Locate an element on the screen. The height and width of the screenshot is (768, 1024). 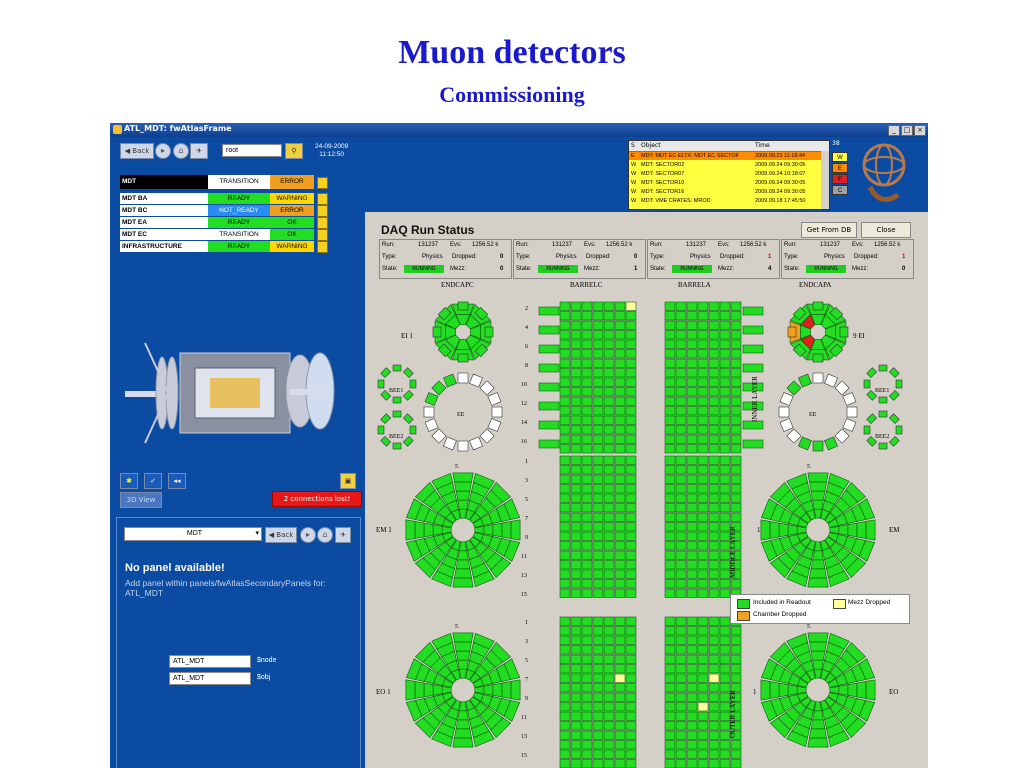
settings-button: ✱ is located at coordinates (129, 481).